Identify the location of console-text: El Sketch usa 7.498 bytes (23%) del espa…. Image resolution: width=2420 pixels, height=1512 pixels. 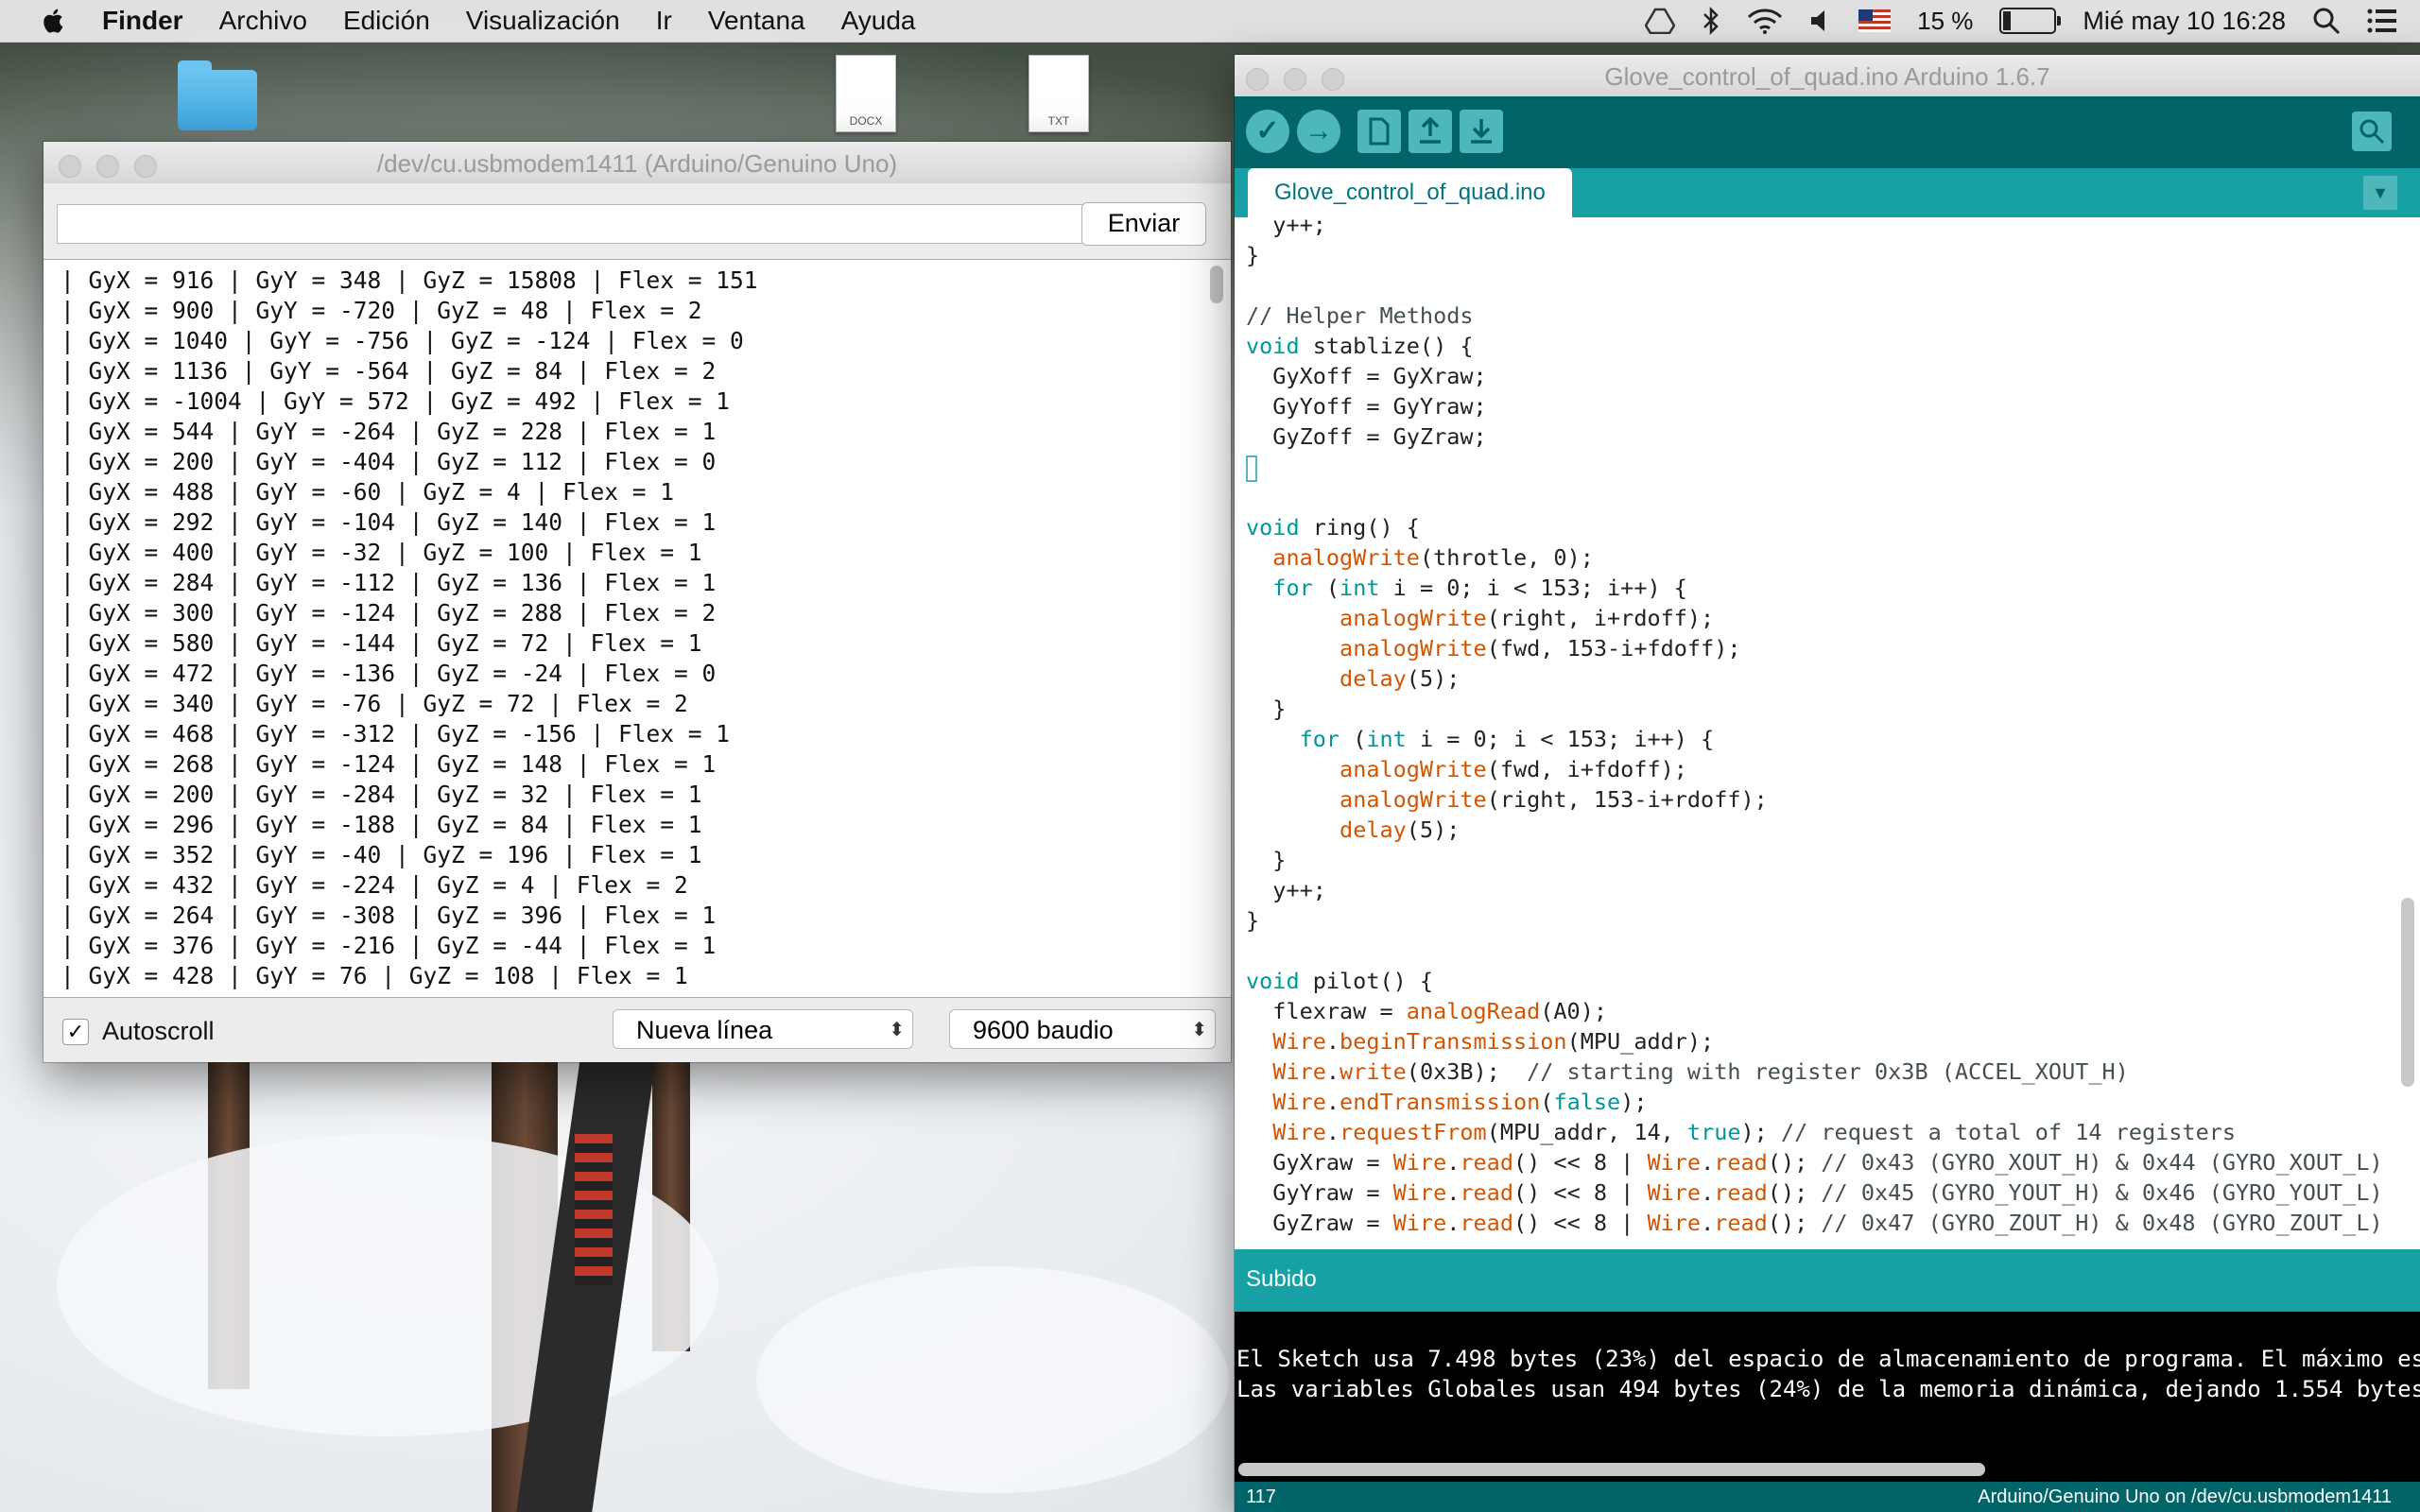
(1828, 1374).